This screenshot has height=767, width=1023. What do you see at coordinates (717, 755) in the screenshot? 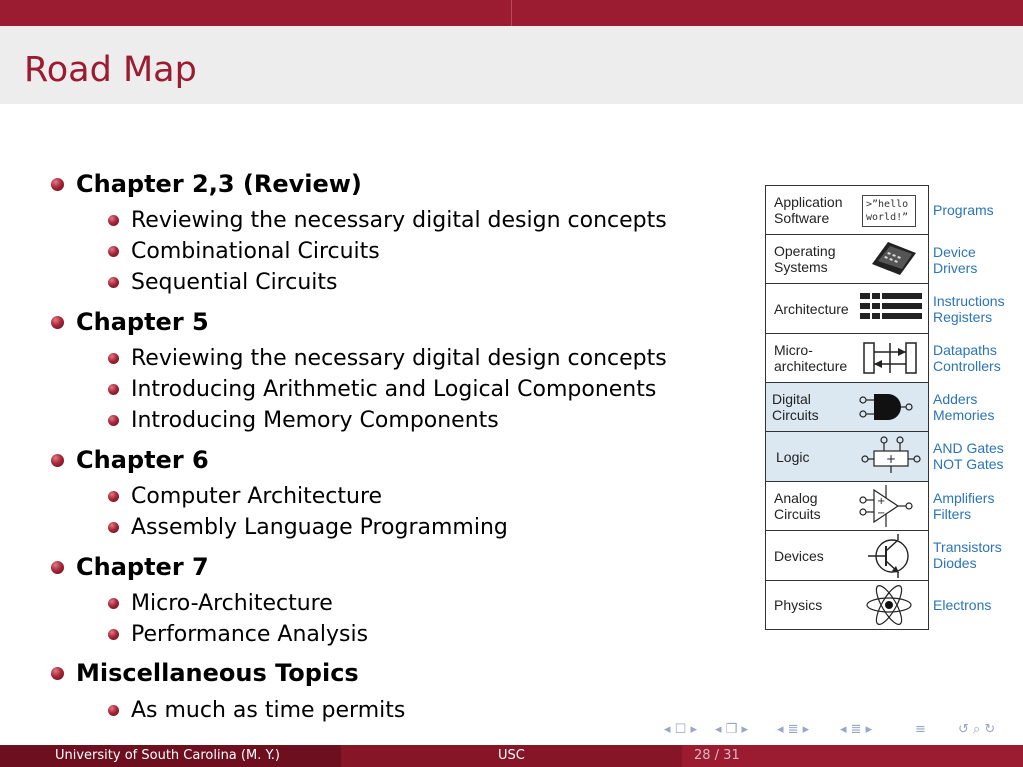
I see `page-number: 28 / 31` at bounding box center [717, 755].